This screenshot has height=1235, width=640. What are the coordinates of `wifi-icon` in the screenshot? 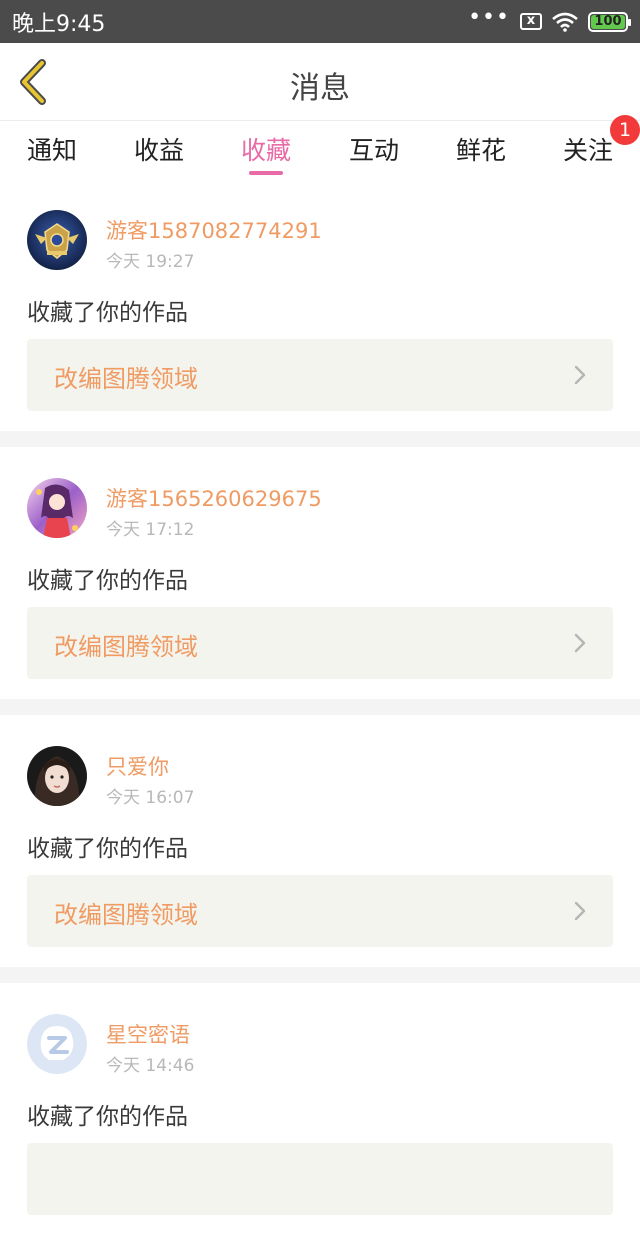 It's located at (565, 22).